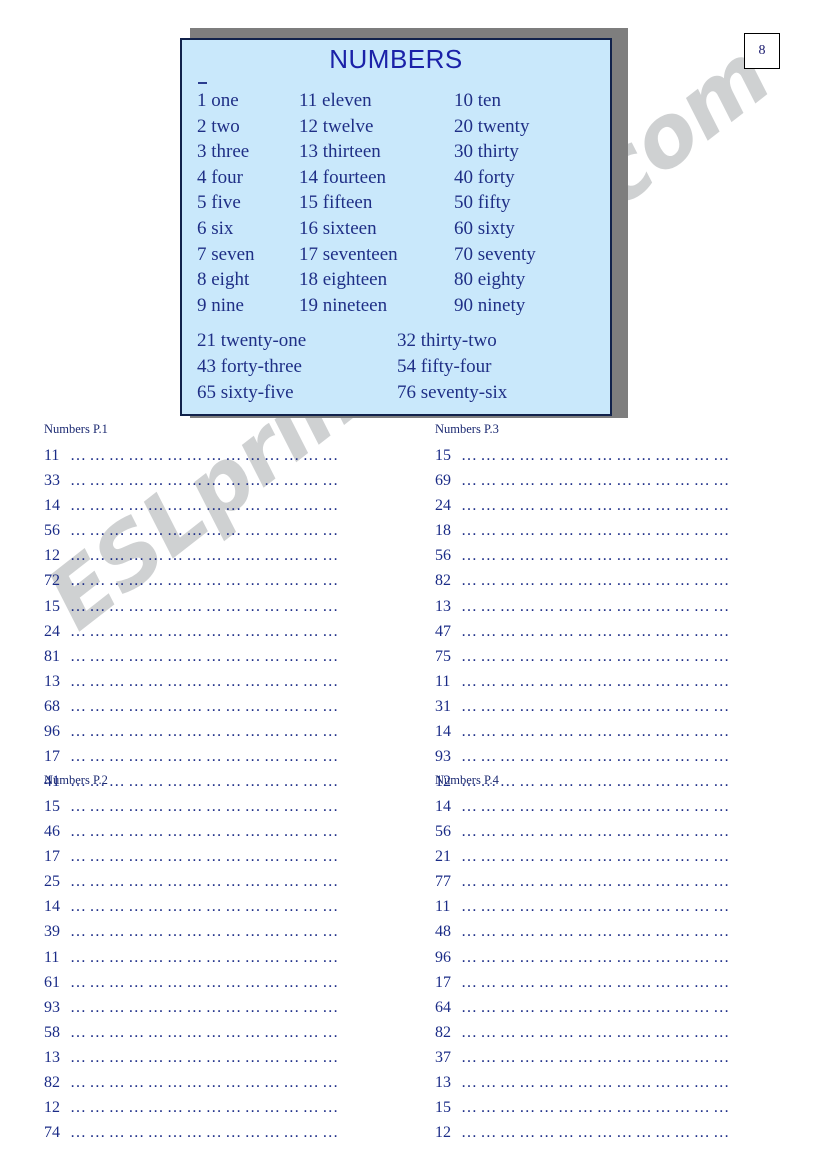 This screenshot has height=1169, width=821. Describe the element at coordinates (484, 228) in the screenshot. I see `number-word: 60 sixty` at that location.